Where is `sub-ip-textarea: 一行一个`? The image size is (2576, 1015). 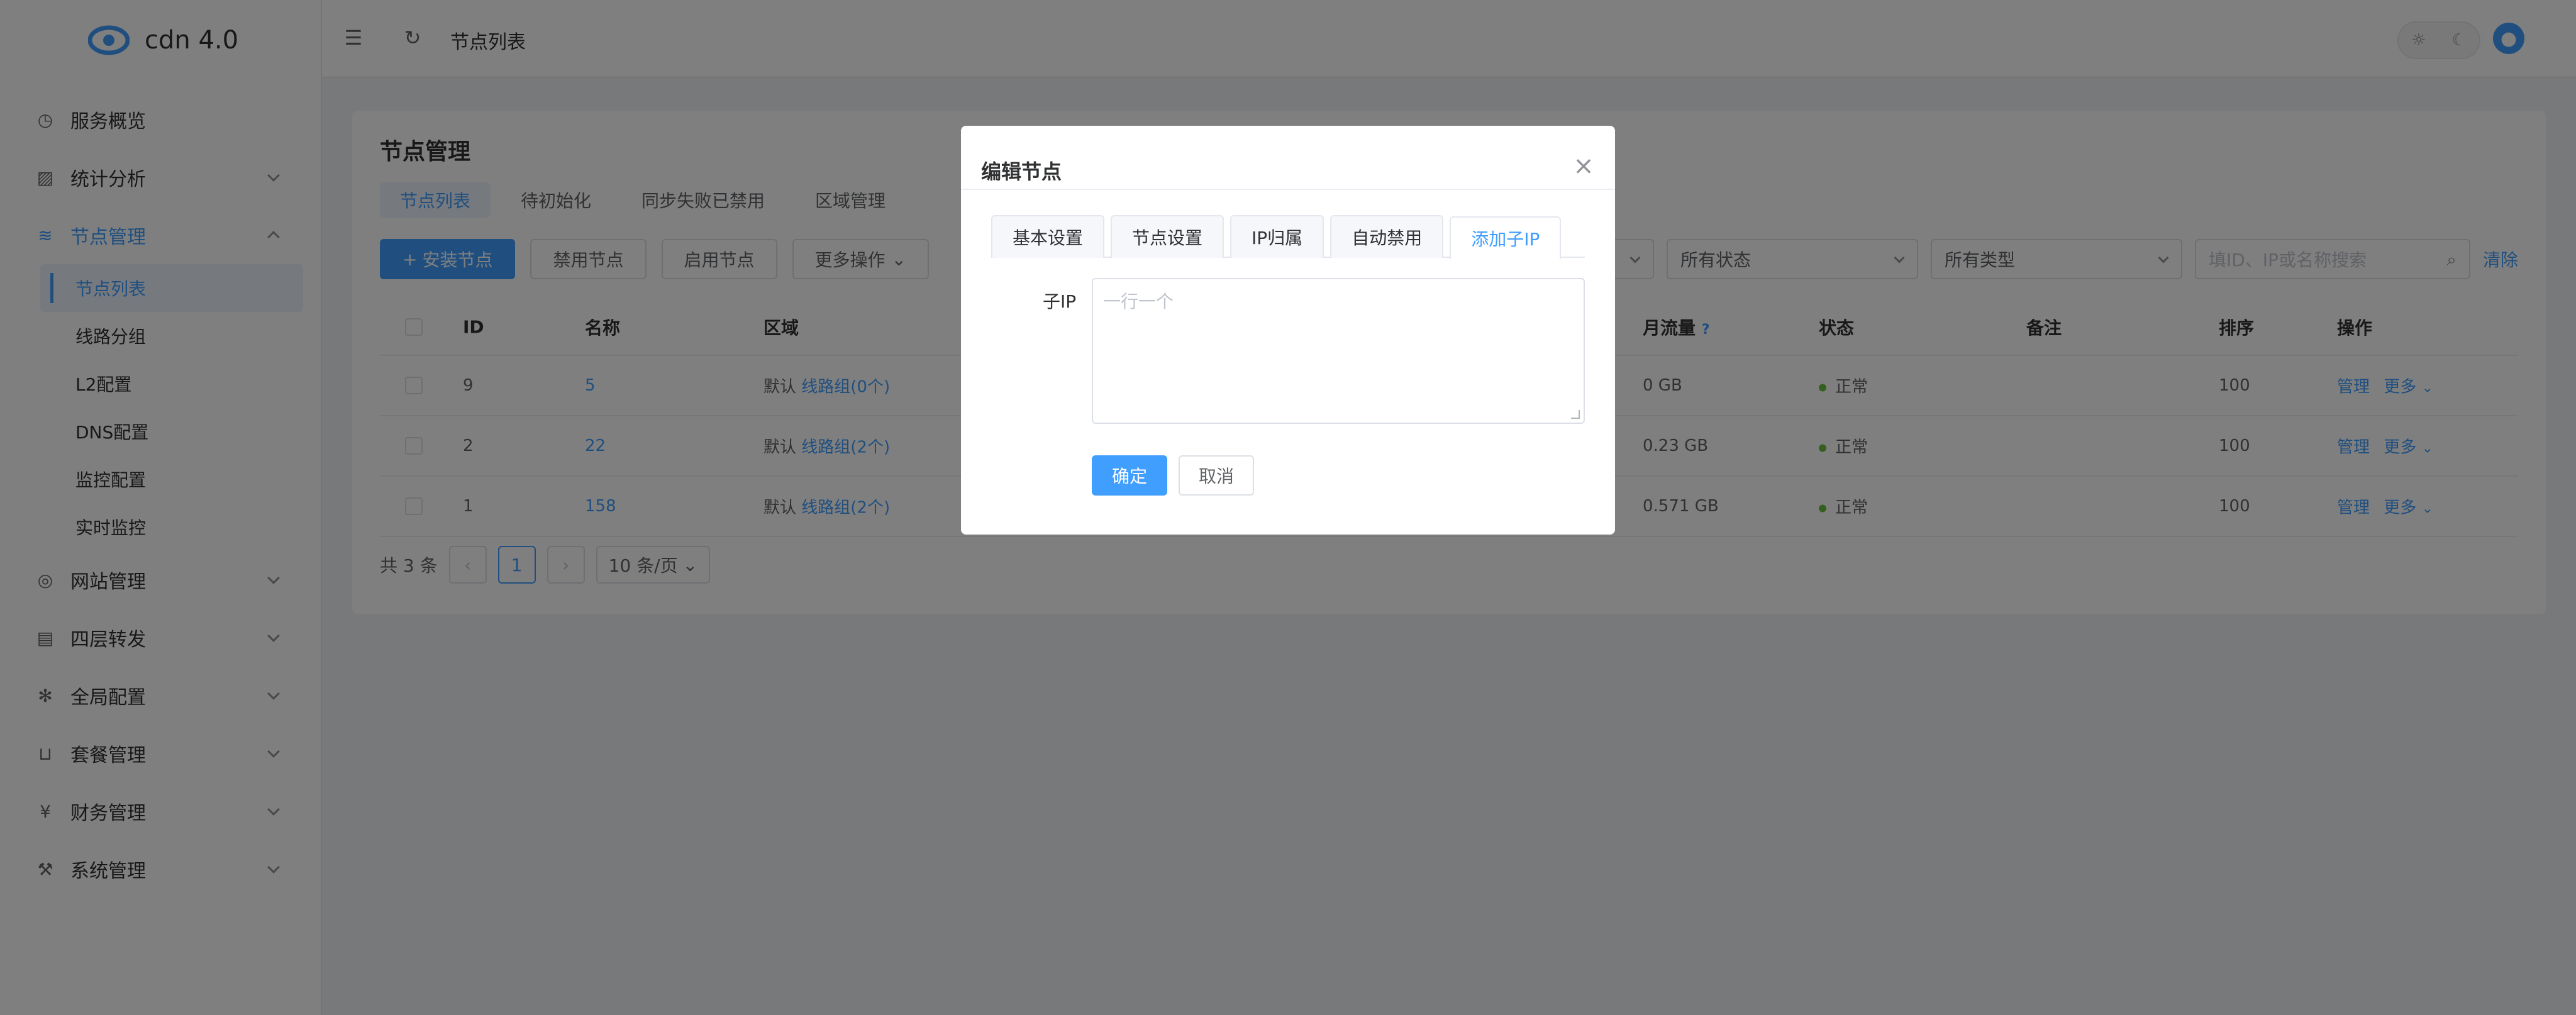
sub-ip-textarea: 一行一个 is located at coordinates (1338, 351).